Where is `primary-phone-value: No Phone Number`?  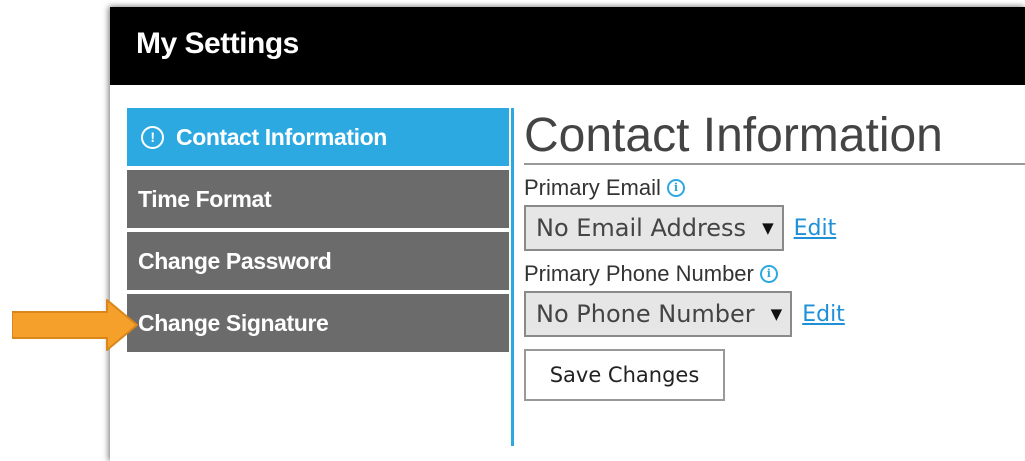
primary-phone-value: No Phone Number is located at coordinates (645, 314).